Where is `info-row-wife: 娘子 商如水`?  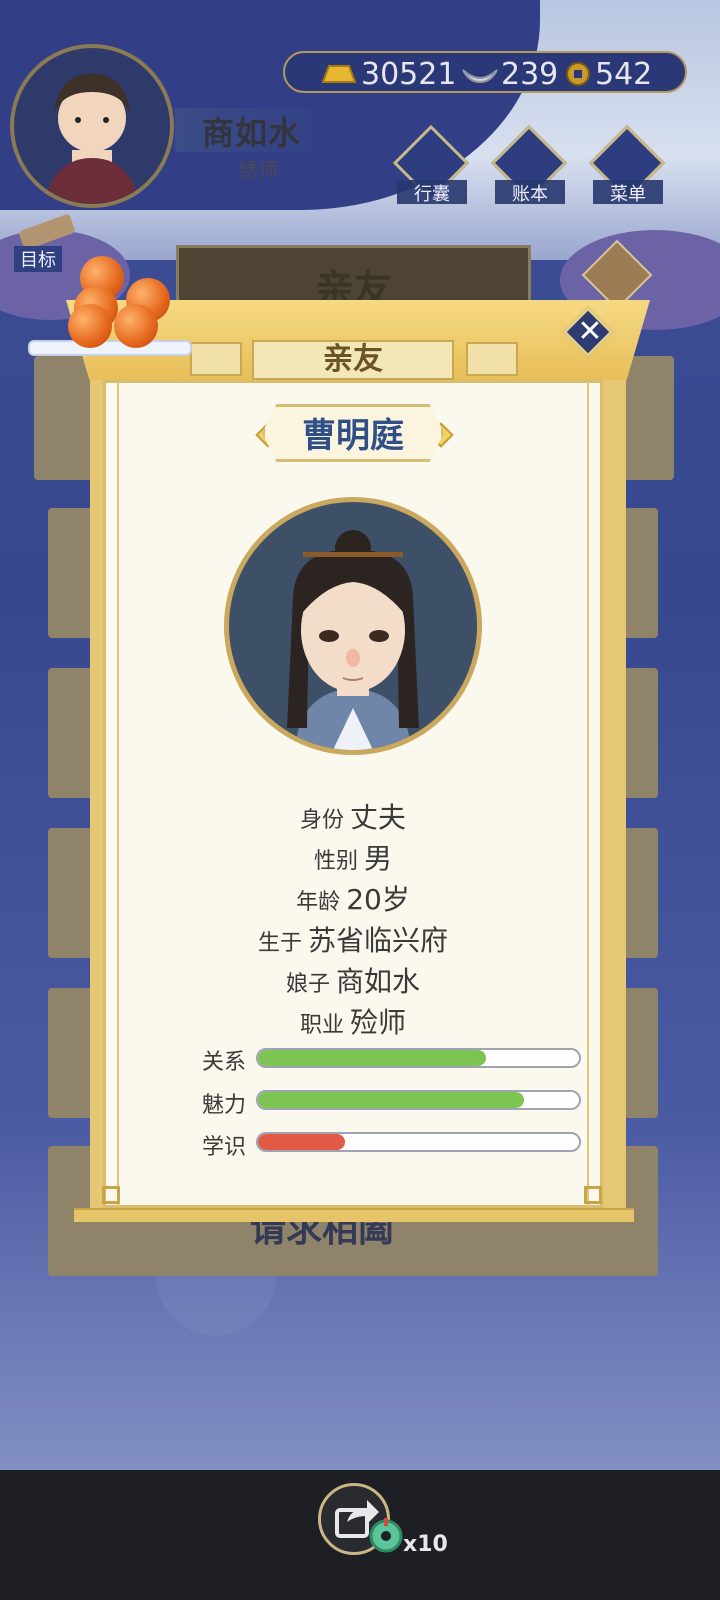
info-row-wife: 娘子 商如水 is located at coordinates (353, 980).